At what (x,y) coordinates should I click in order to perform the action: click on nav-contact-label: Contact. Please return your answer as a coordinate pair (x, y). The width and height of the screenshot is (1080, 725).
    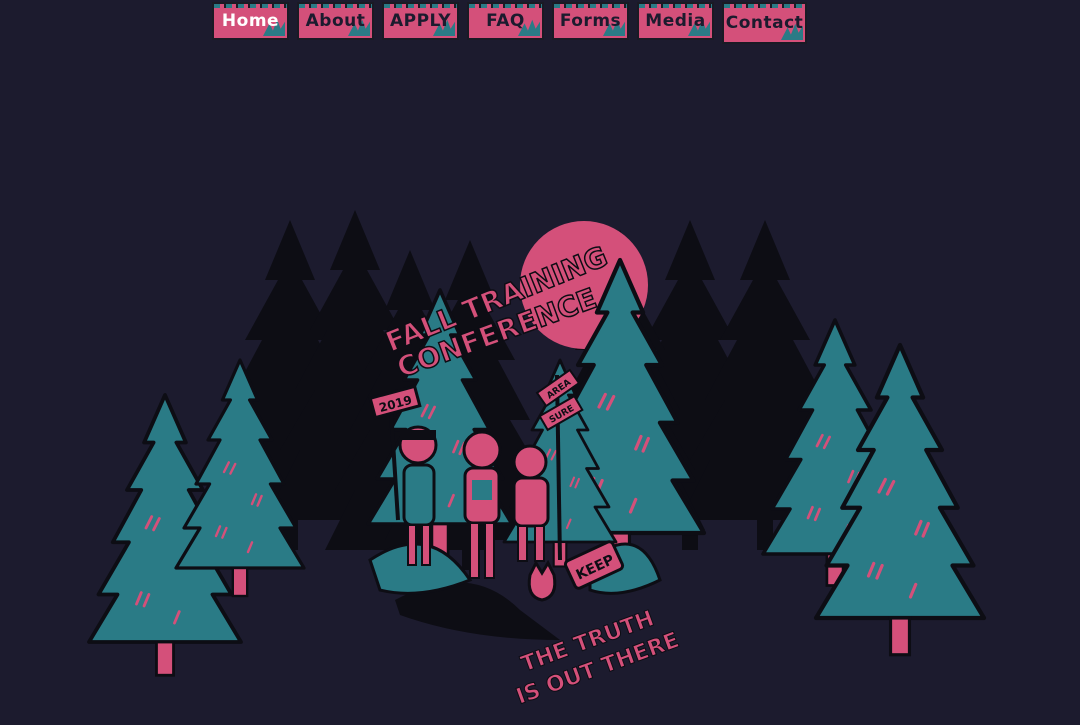
    Looking at the image, I should click on (764, 23).